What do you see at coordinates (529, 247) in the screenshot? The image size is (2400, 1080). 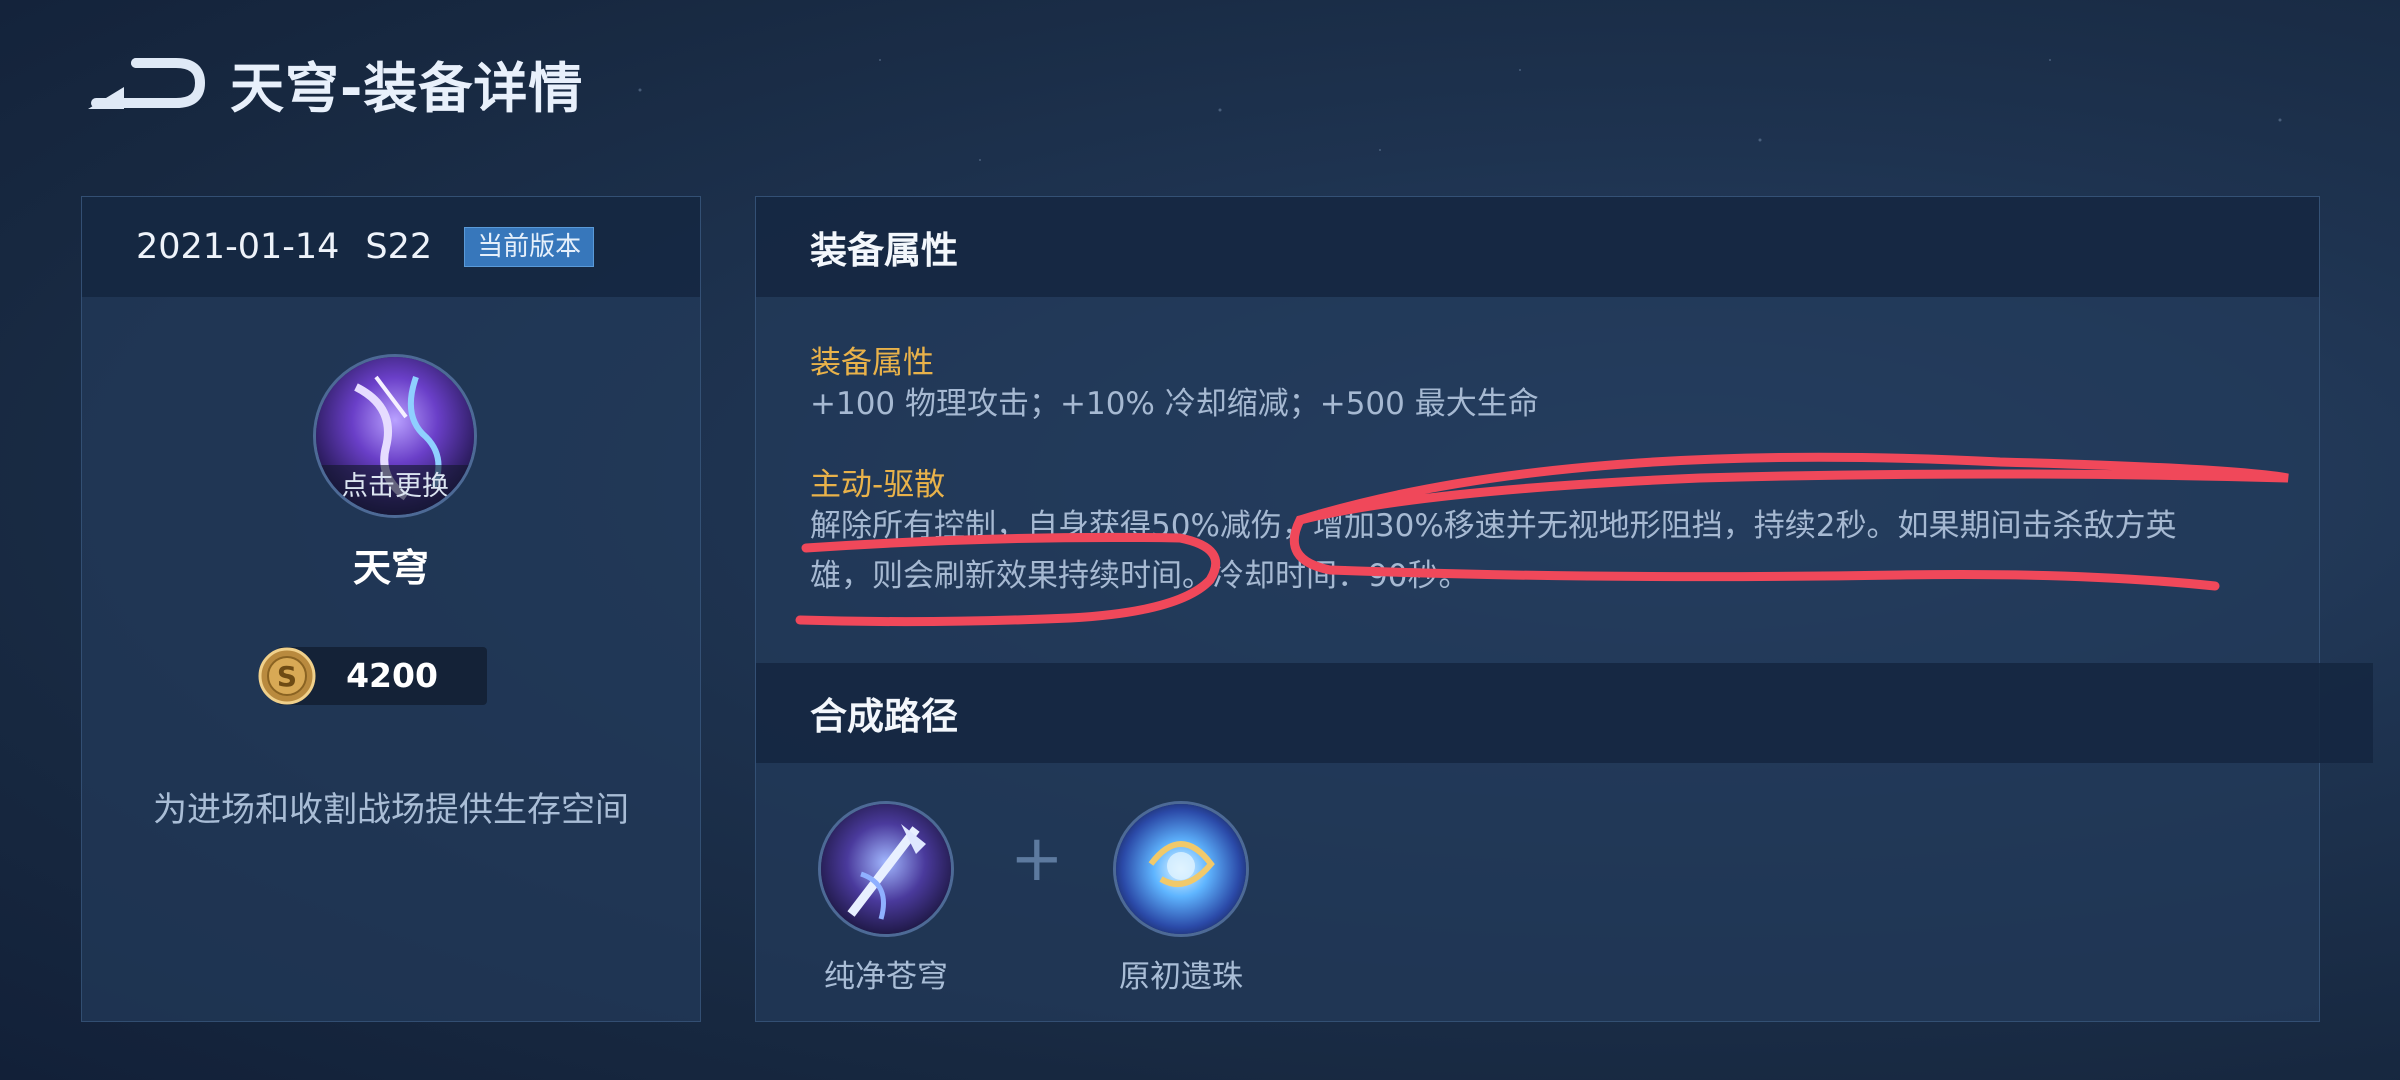 I see `current-version-badge: 当前版本` at bounding box center [529, 247].